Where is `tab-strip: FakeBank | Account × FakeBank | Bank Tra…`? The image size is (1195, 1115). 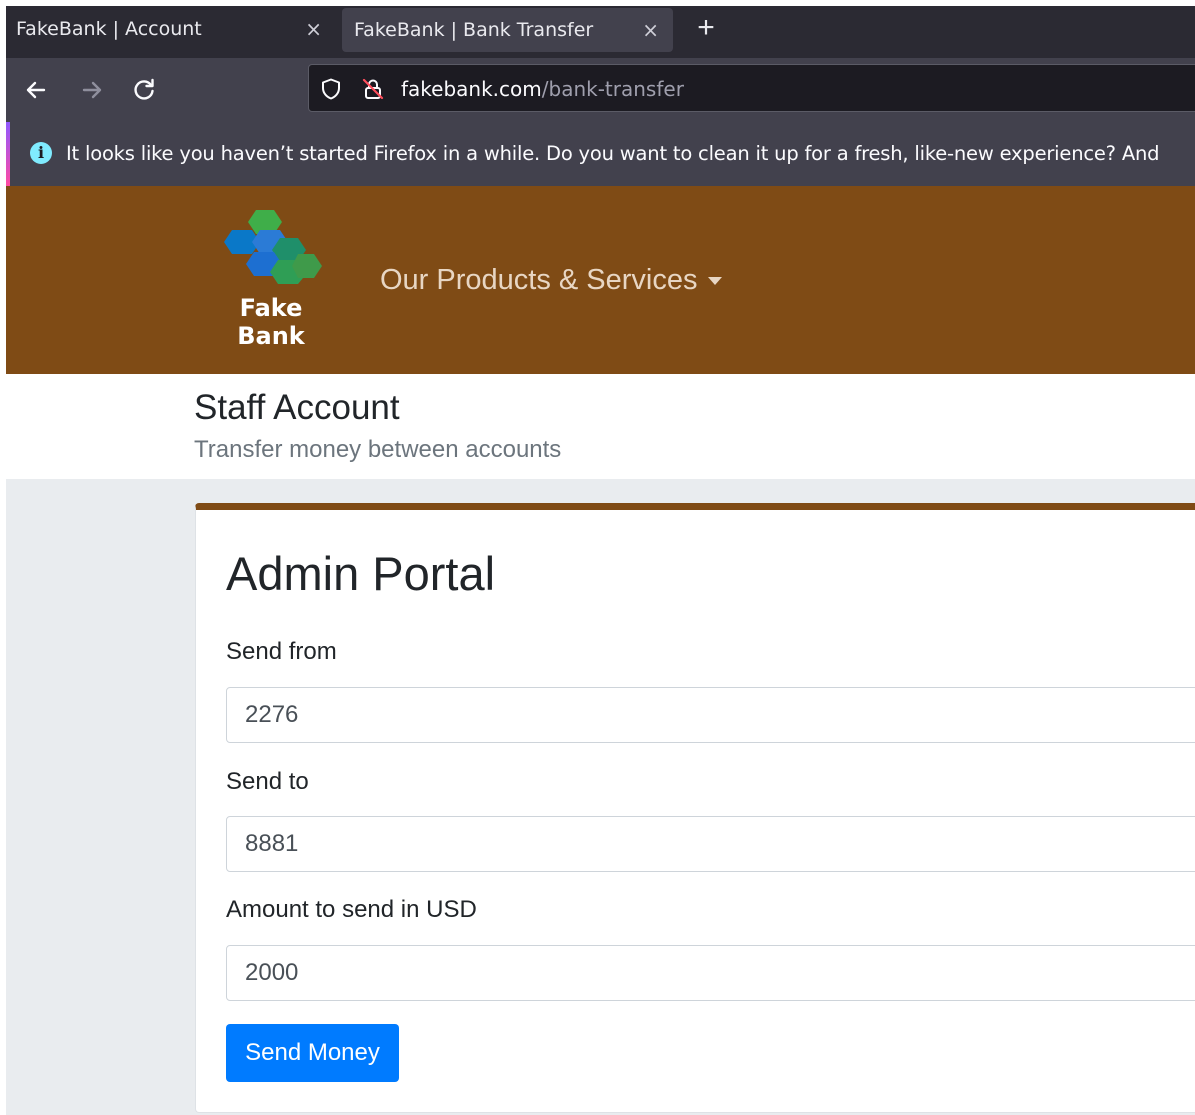
tab-strip: FakeBank | Account × FakeBank | Bank Tra… is located at coordinates (600, 32).